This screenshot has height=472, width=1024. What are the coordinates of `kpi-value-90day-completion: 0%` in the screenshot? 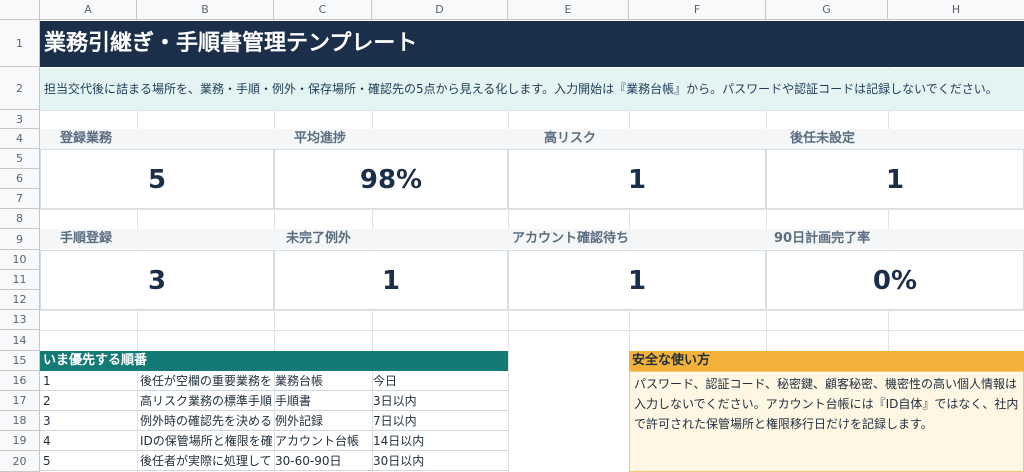 It's located at (895, 281).